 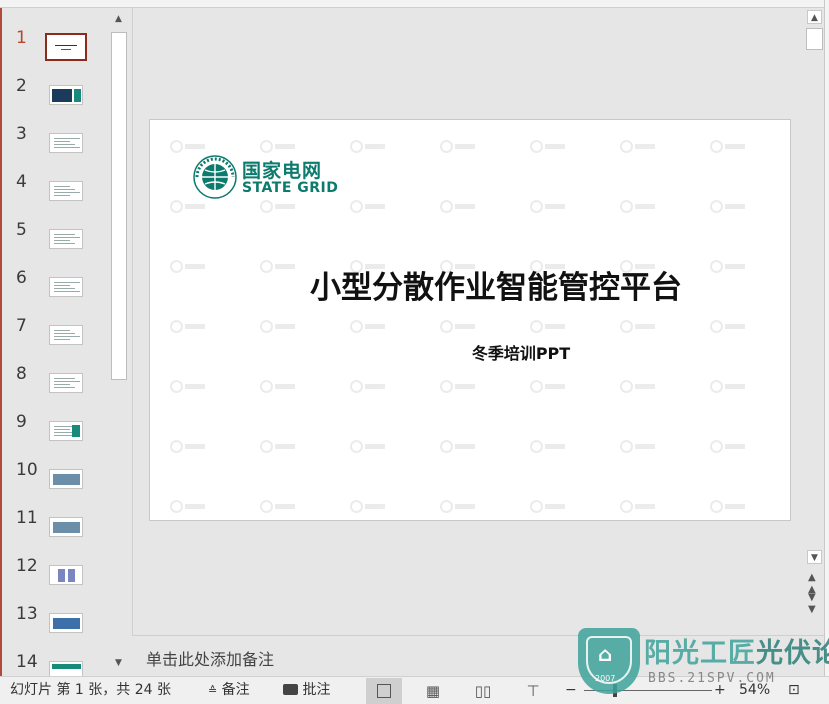 What do you see at coordinates (235, 690) in the screenshot?
I see `notes-label: 备注` at bounding box center [235, 690].